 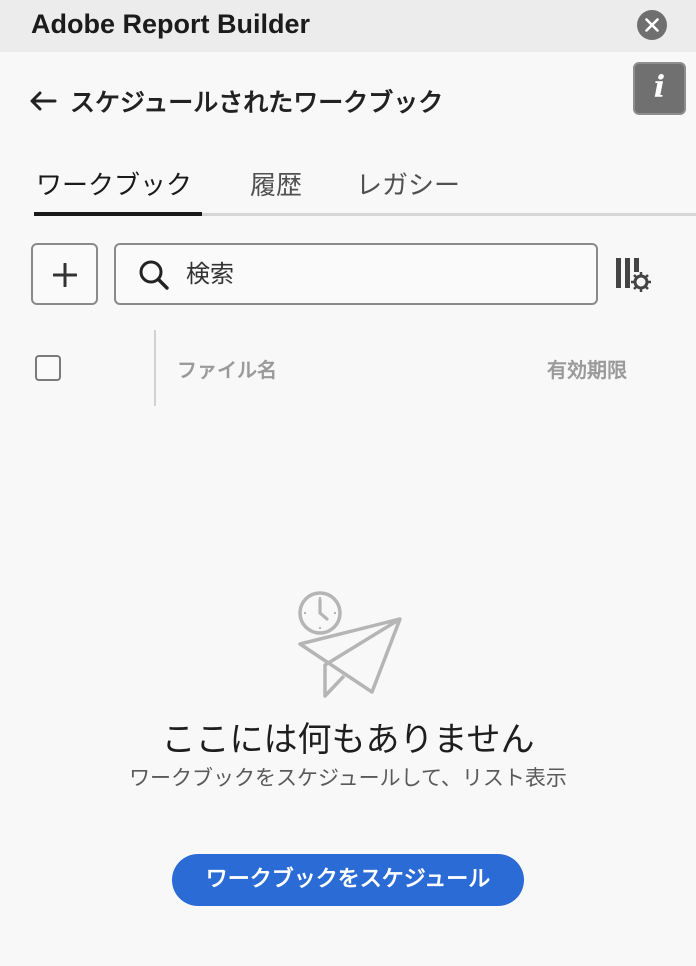 I want to click on active-tab-indicator, so click(x=118, y=214).